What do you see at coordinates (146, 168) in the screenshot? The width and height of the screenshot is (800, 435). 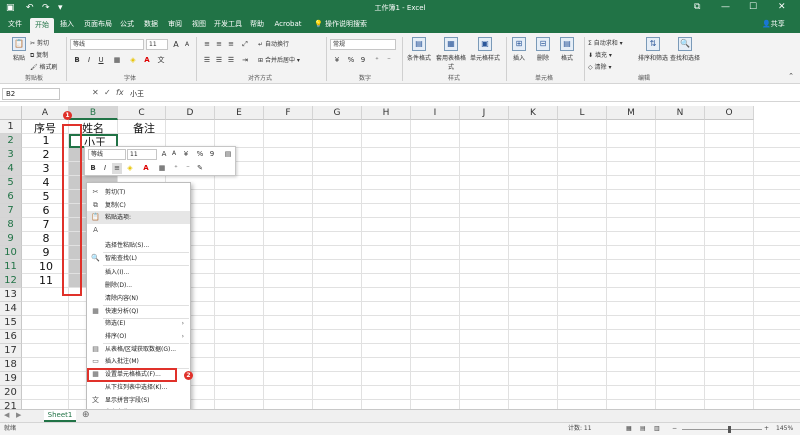 I see `mini-font-color-icon: A` at bounding box center [146, 168].